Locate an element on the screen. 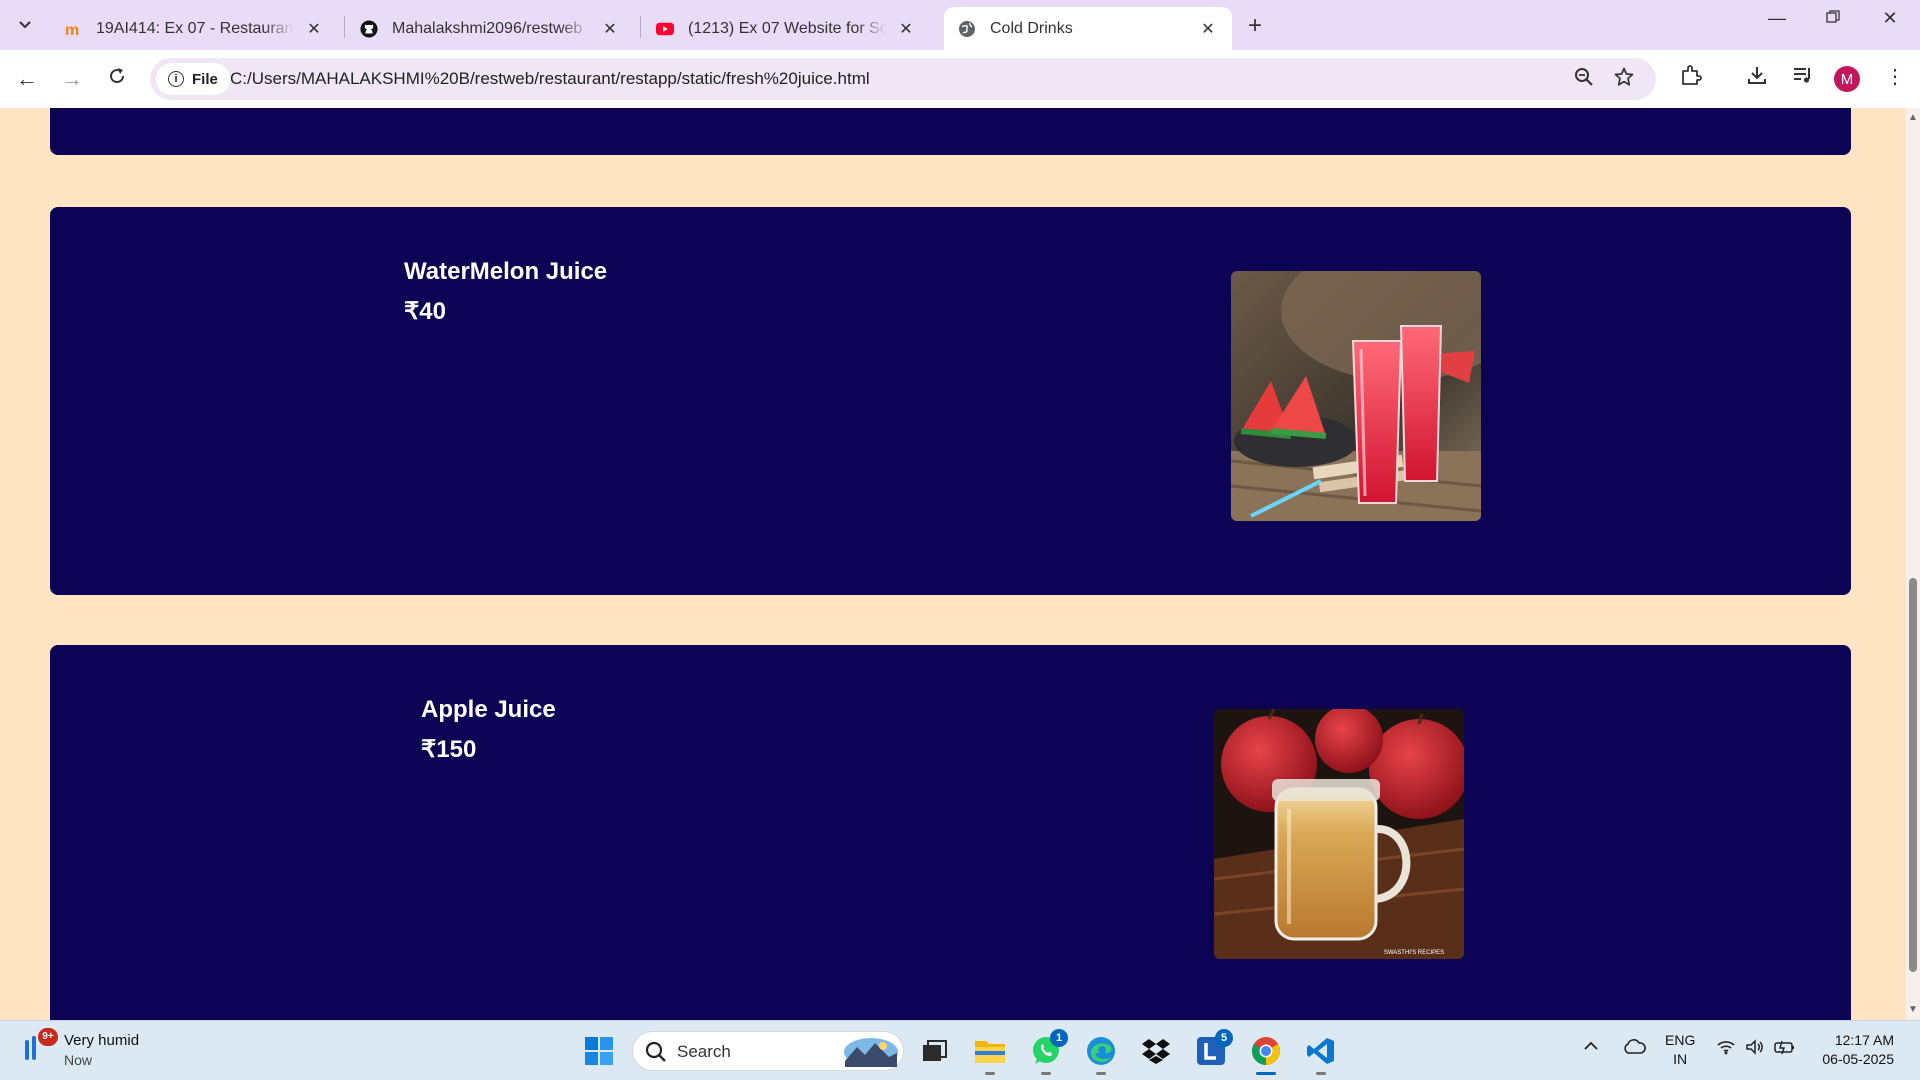 The image size is (1920, 1080). tab-title: Cold Drinks is located at coordinates (1031, 28).